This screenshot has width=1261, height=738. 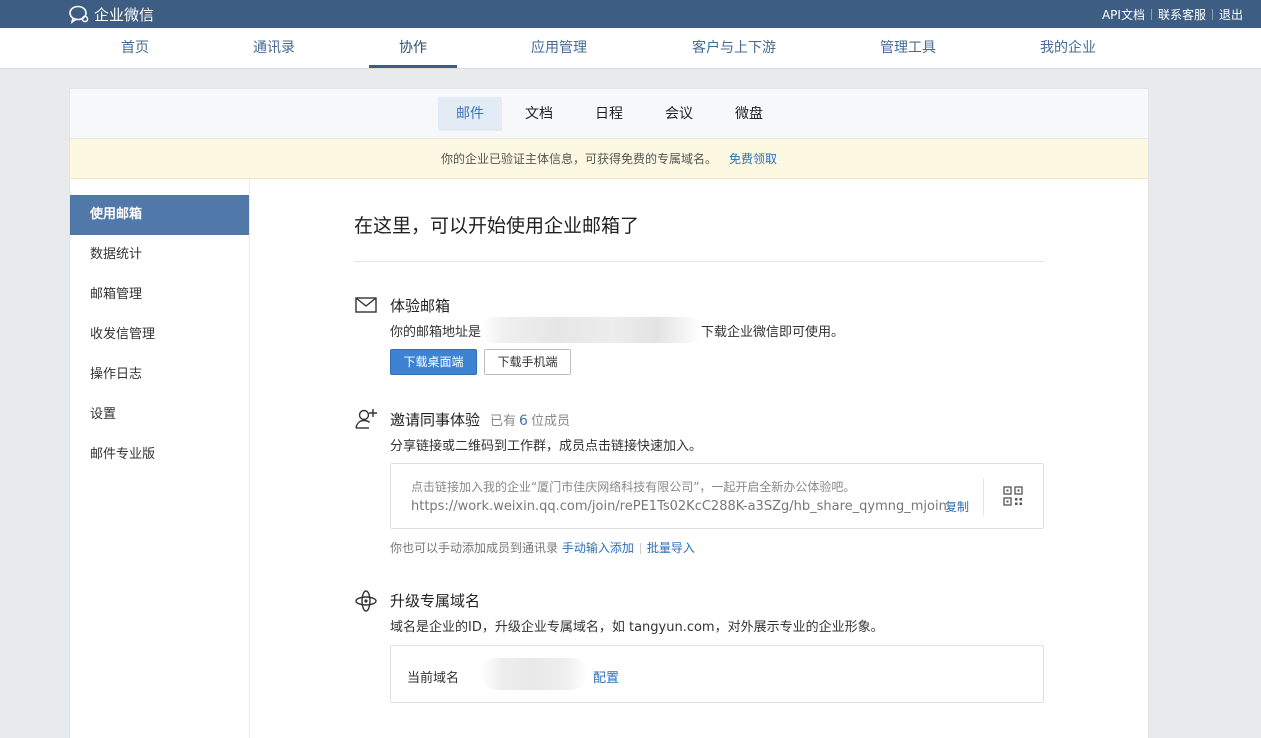 I want to click on redacted-domain, so click(x=534, y=674).